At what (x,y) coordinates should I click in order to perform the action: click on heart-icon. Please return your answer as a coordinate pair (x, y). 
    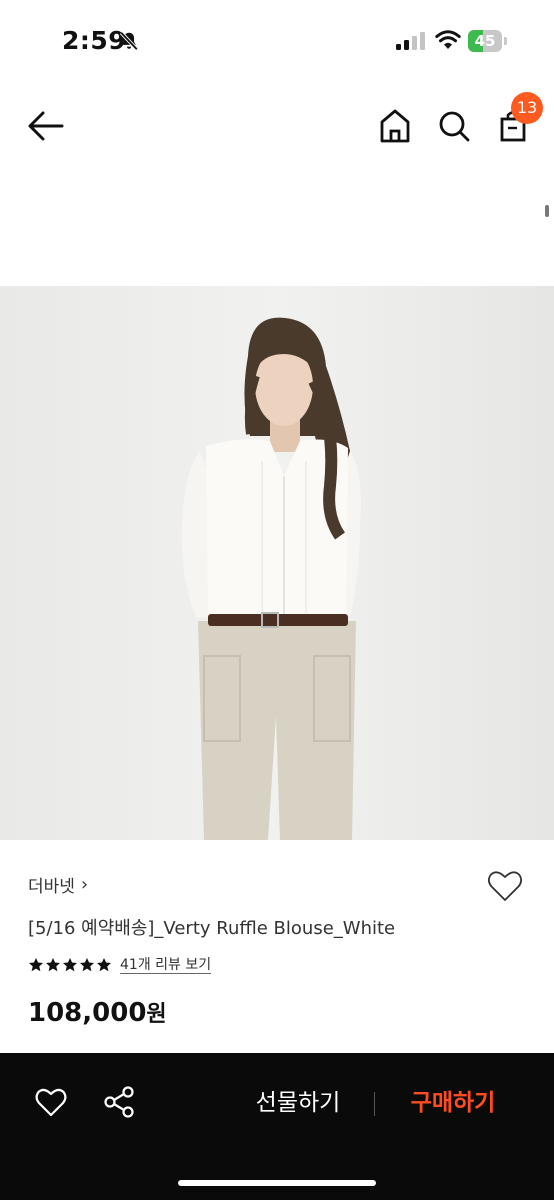
    Looking at the image, I should click on (51, 1102).